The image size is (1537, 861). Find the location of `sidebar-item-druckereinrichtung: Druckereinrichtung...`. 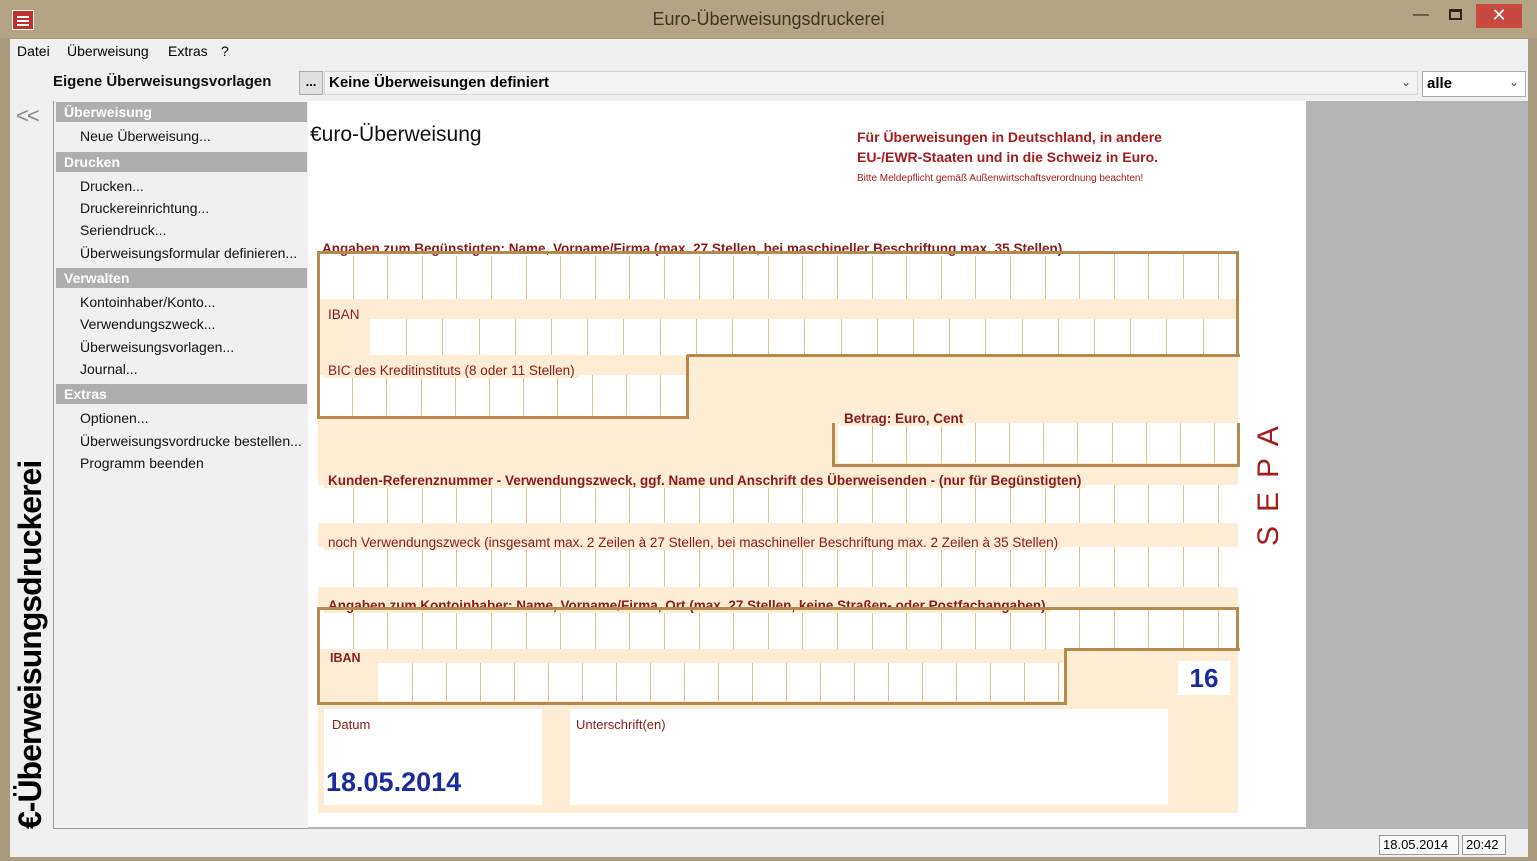

sidebar-item-druckereinrichtung: Druckereinrichtung... is located at coordinates (144, 208).